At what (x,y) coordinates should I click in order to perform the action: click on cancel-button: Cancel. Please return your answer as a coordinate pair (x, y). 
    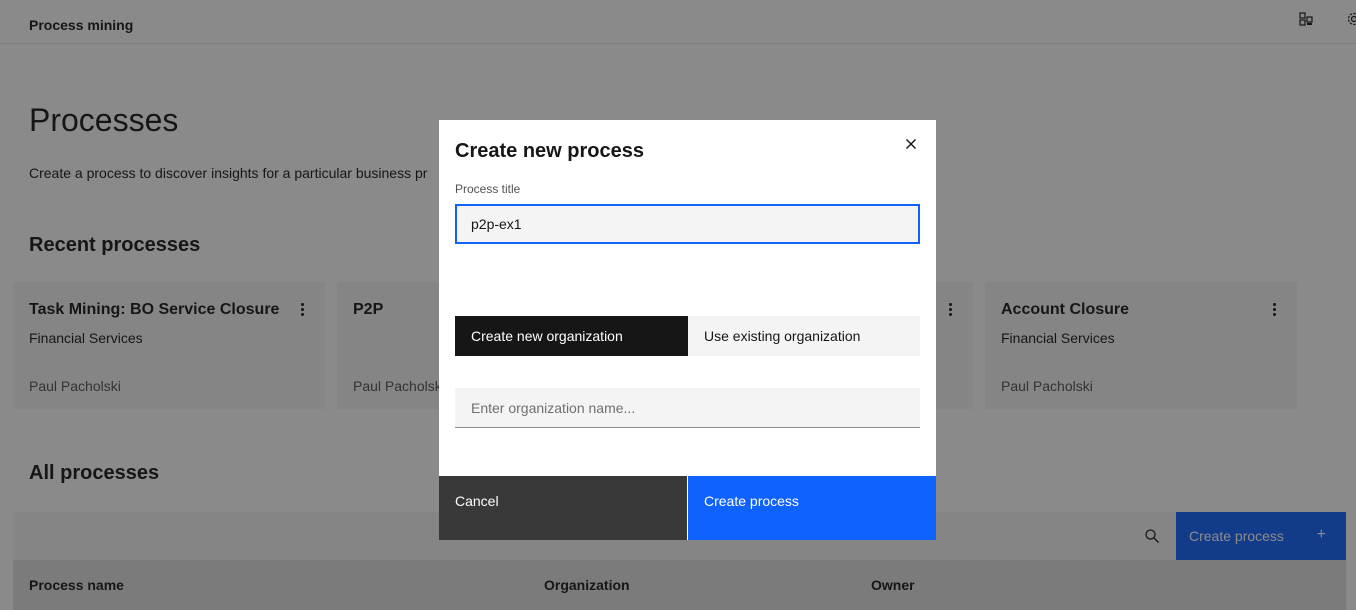
    Looking at the image, I should click on (563, 508).